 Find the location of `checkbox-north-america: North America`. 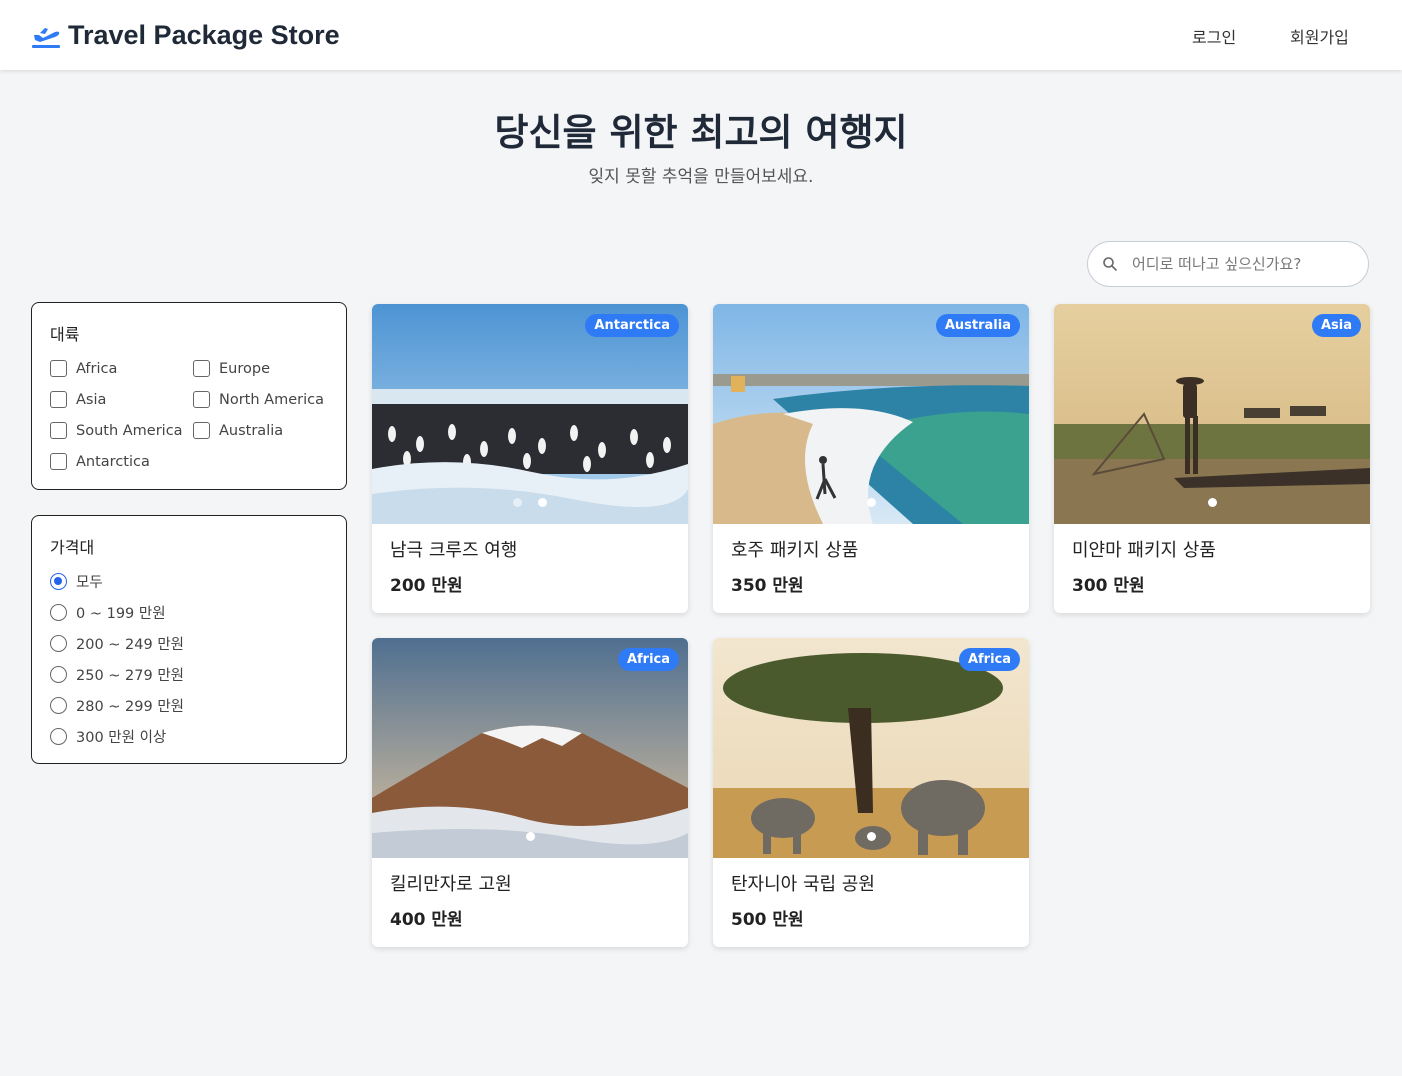

checkbox-north-america: North America is located at coordinates (263, 399).